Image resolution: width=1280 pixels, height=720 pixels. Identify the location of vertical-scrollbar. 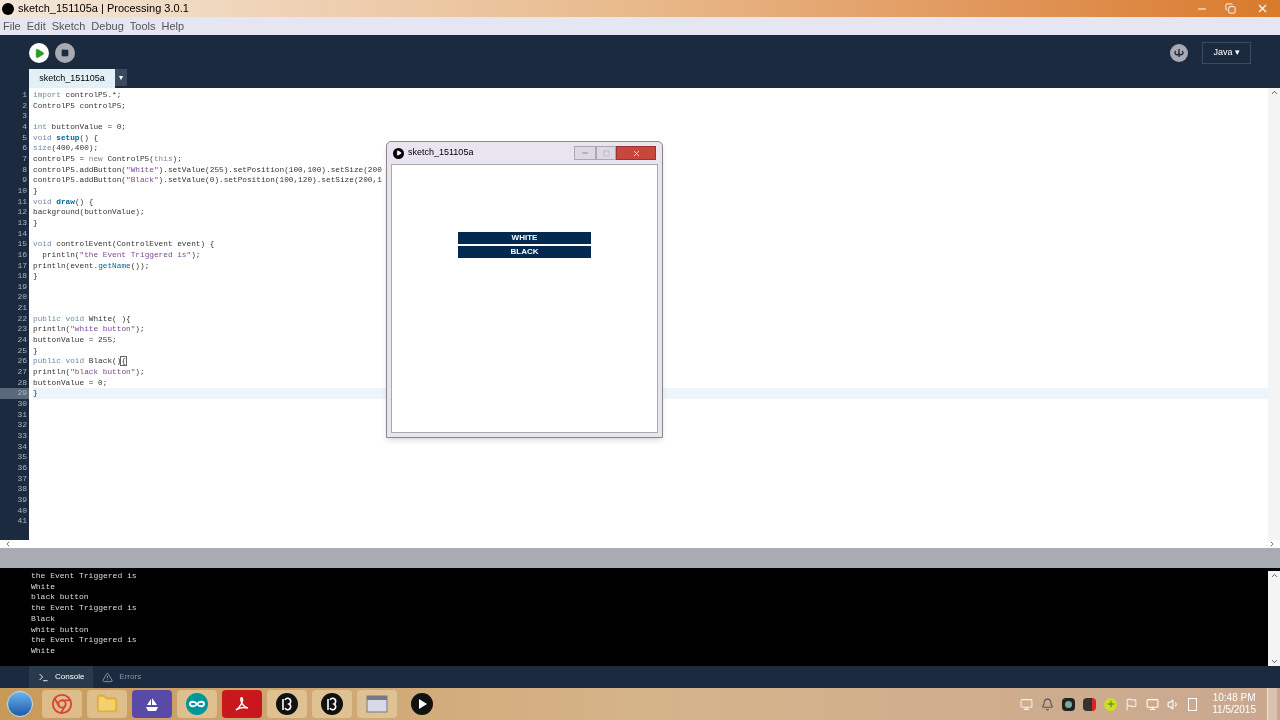
(1274, 314).